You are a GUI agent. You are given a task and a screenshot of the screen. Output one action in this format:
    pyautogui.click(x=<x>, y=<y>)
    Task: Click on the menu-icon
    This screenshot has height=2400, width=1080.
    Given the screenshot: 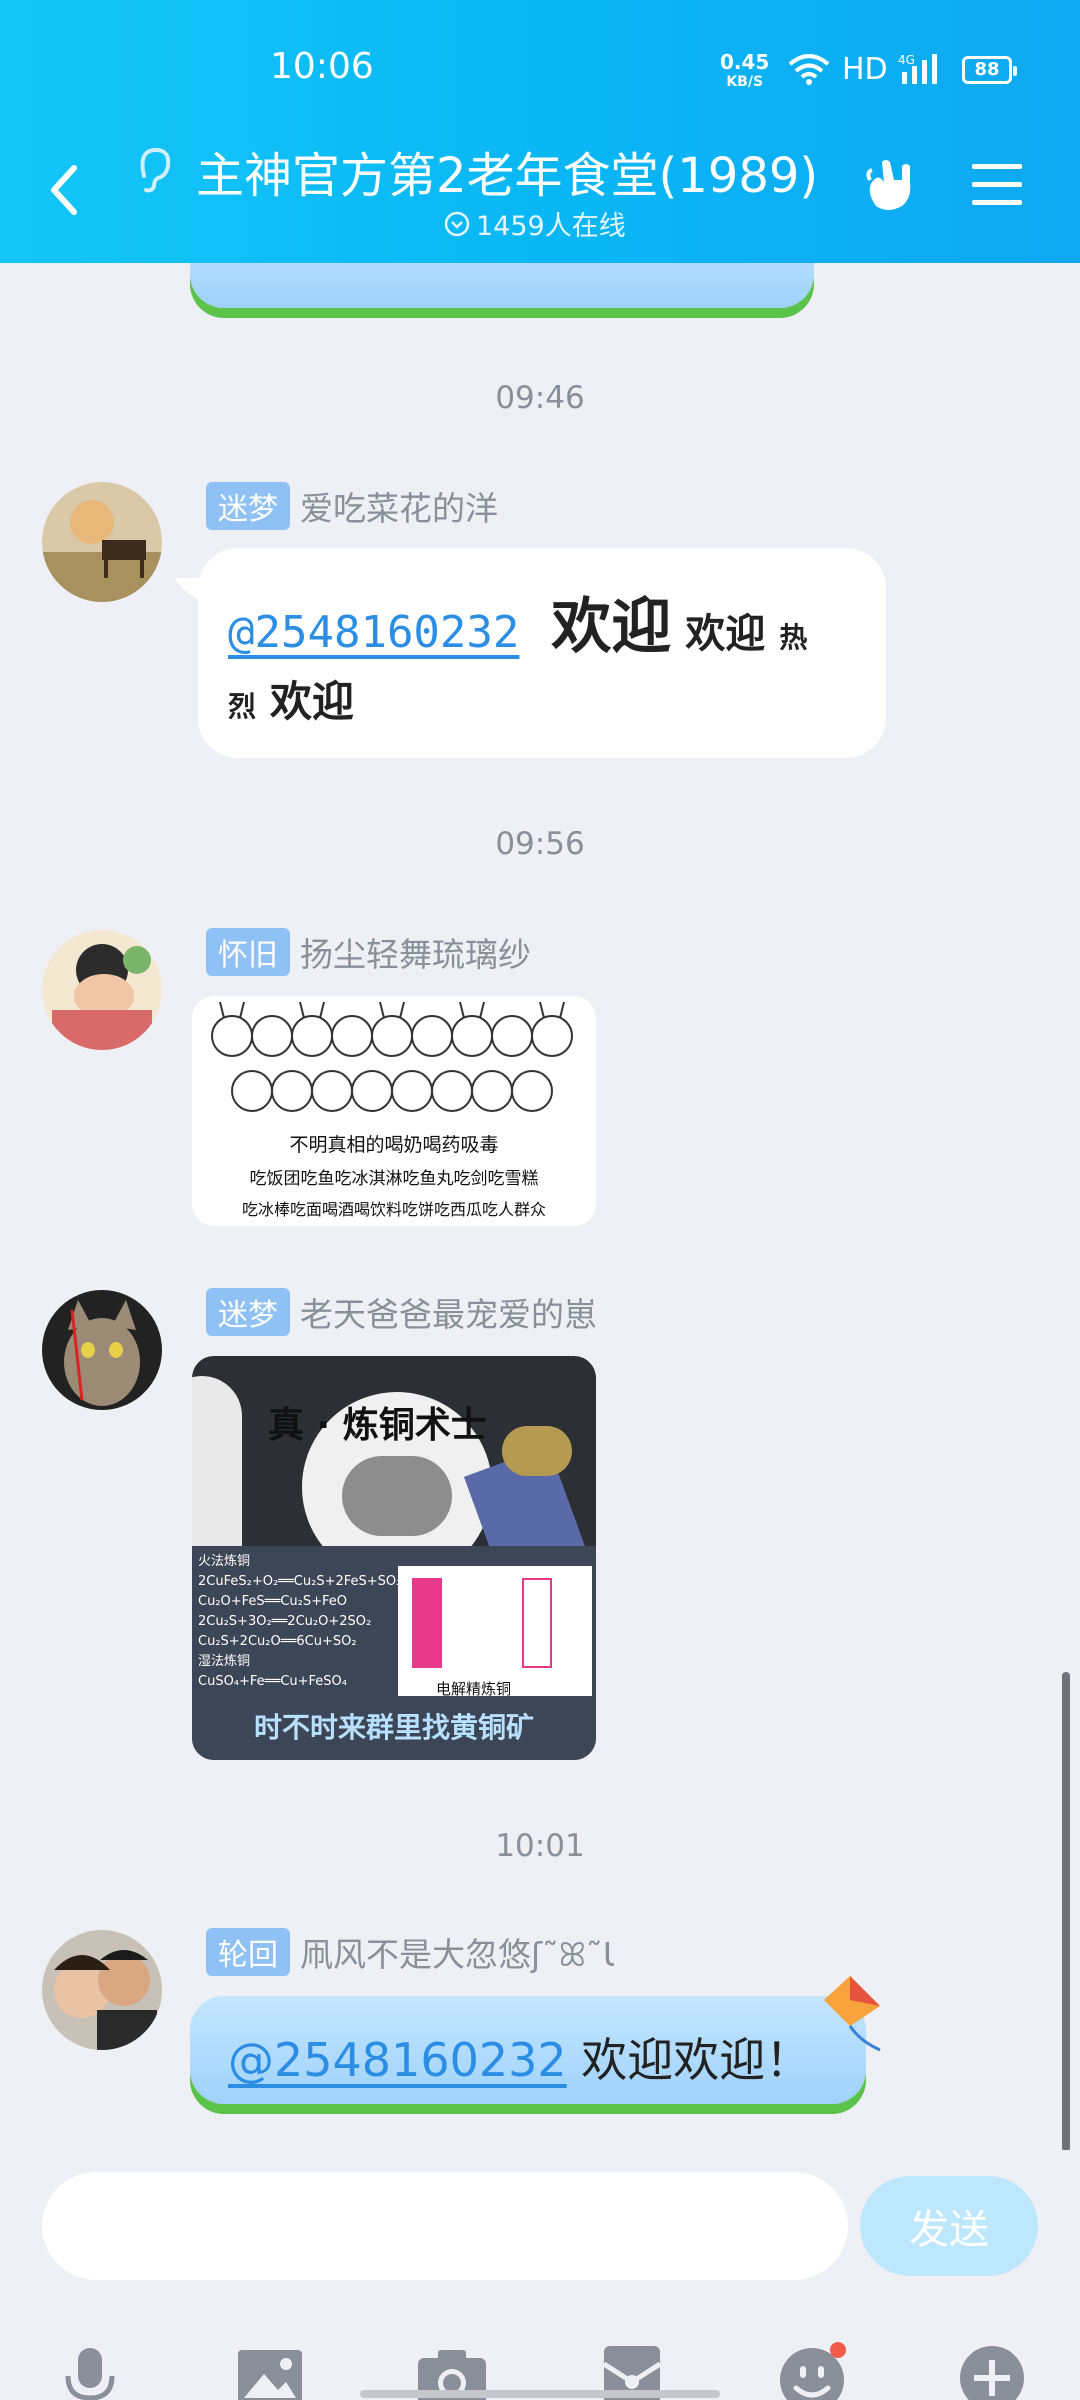 What is the action you would take?
    pyautogui.click(x=997, y=185)
    